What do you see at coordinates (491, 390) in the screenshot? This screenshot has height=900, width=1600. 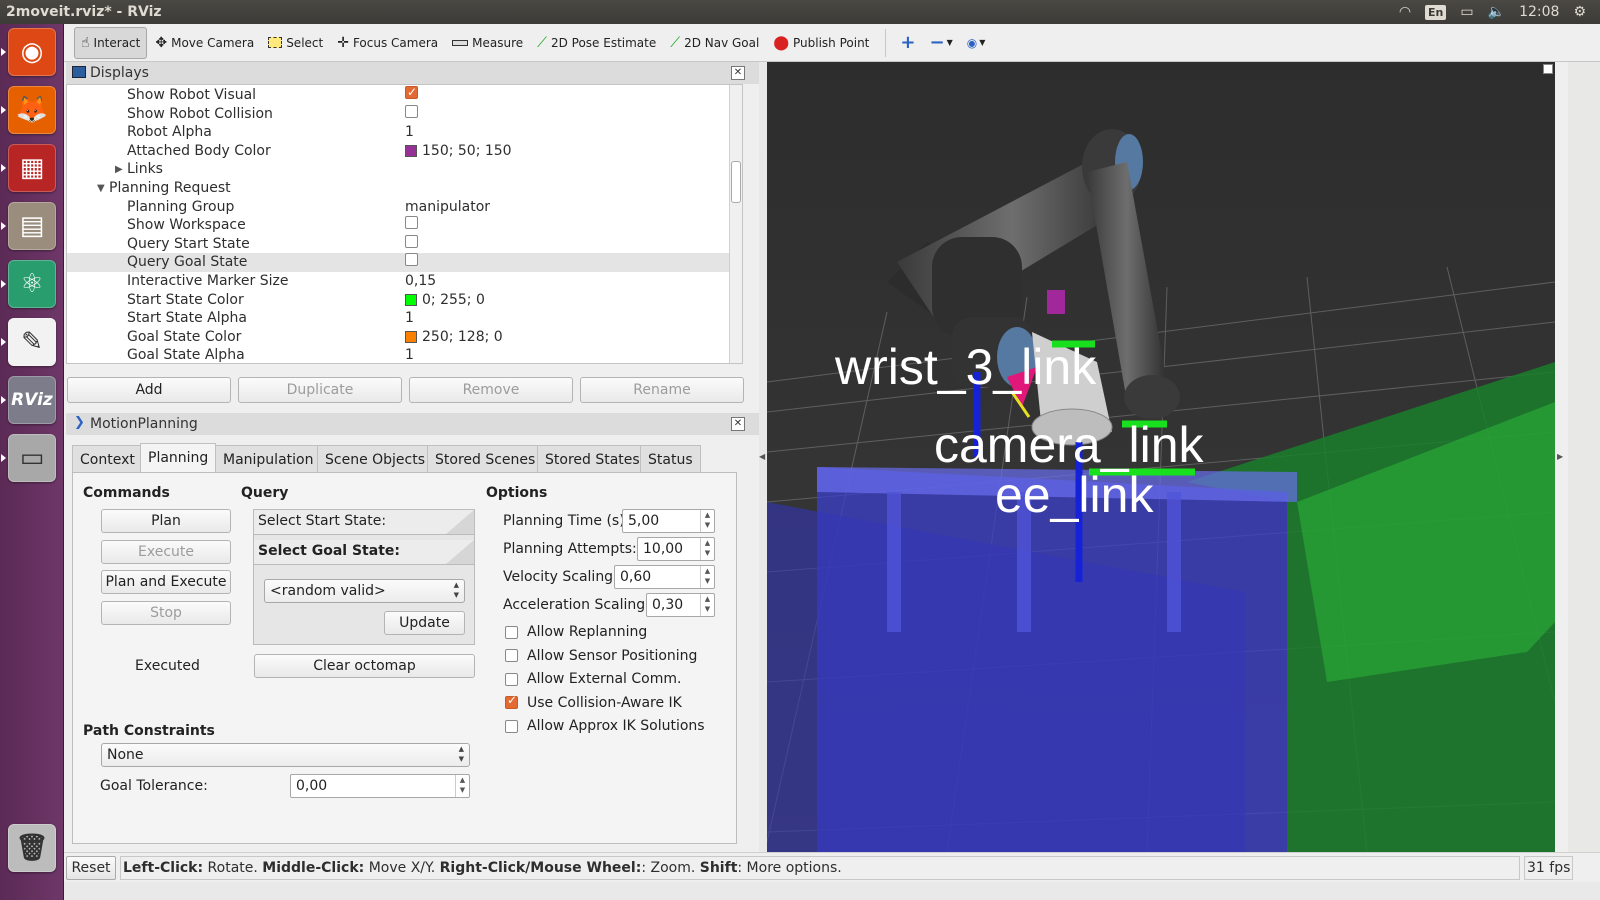 I see `remove-display-button: Remove` at bounding box center [491, 390].